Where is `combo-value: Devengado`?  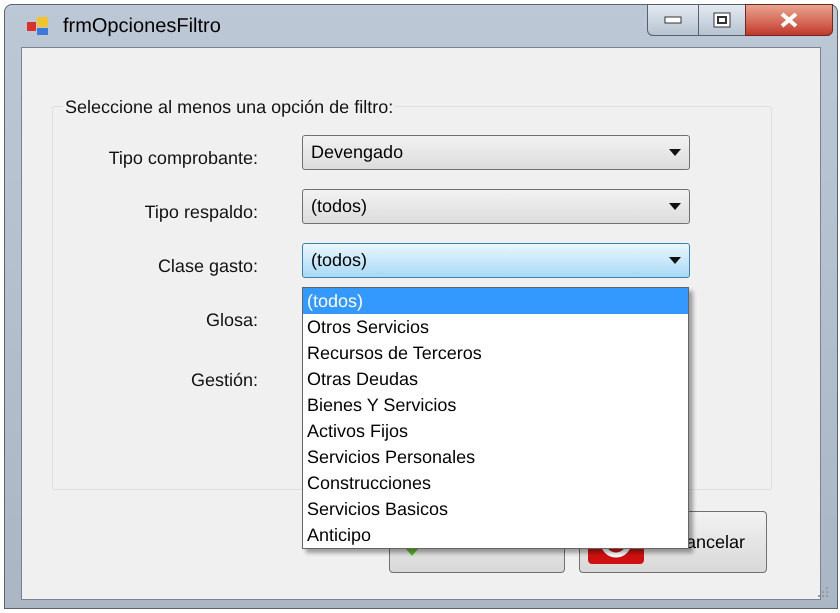 combo-value: Devengado is located at coordinates (357, 152).